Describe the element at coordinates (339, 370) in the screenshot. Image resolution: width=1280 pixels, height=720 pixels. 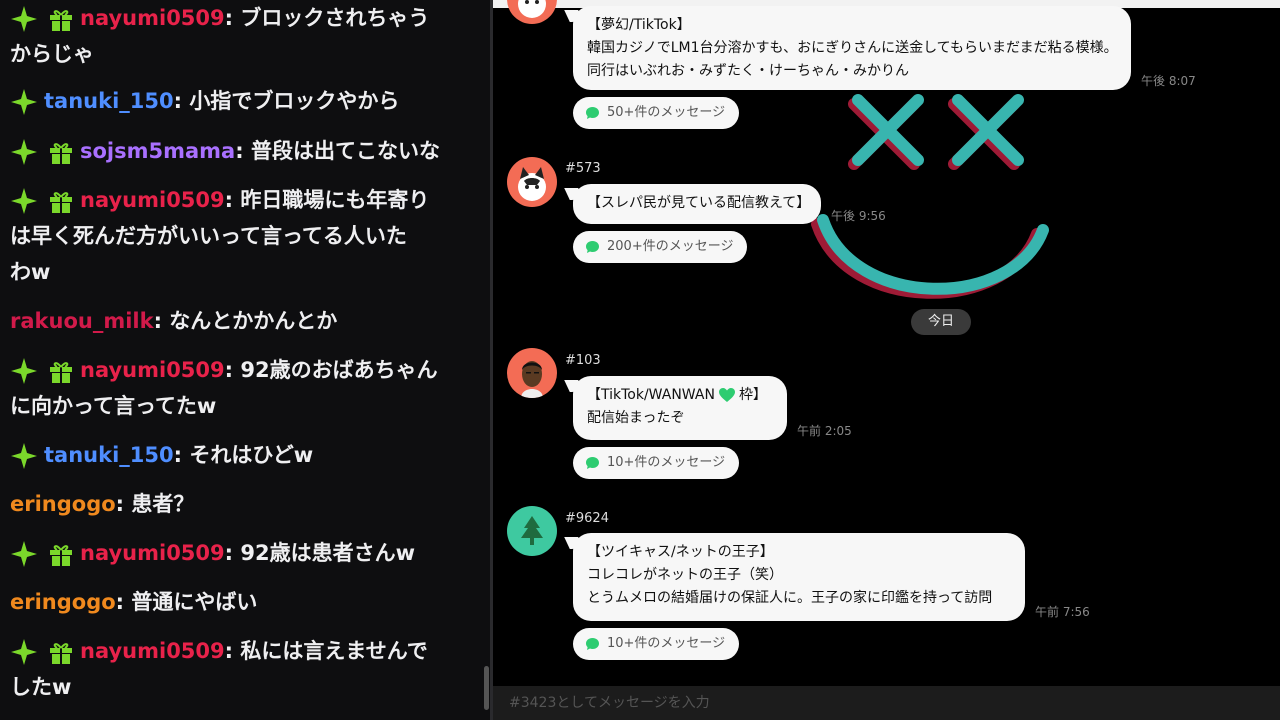
I see `chat-message-text: 92歳のおばあちゃん` at that location.